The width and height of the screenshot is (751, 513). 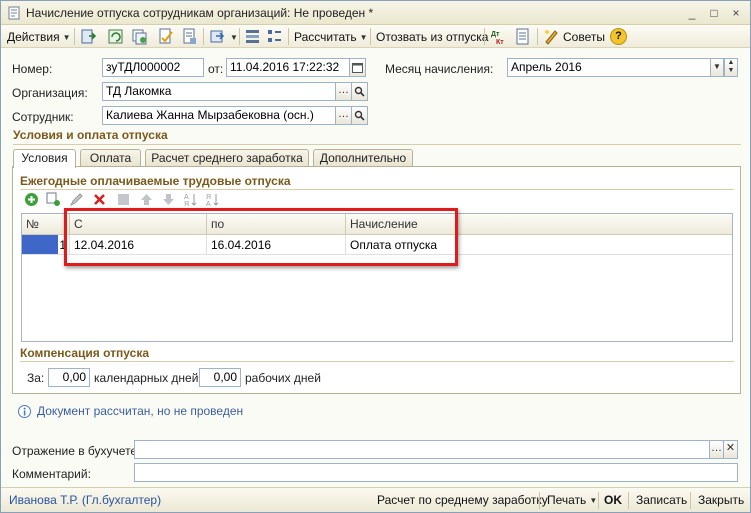 What do you see at coordinates (422, 449) in the screenshot?
I see `accounting-field` at bounding box center [422, 449].